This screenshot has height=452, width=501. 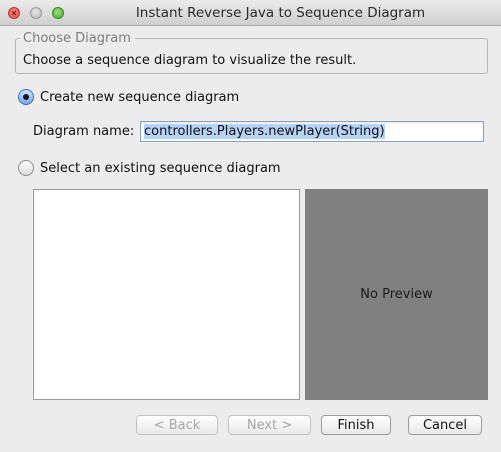 I want to click on select-existing-option: Select an existing sequence diagram, so click(x=149, y=168).